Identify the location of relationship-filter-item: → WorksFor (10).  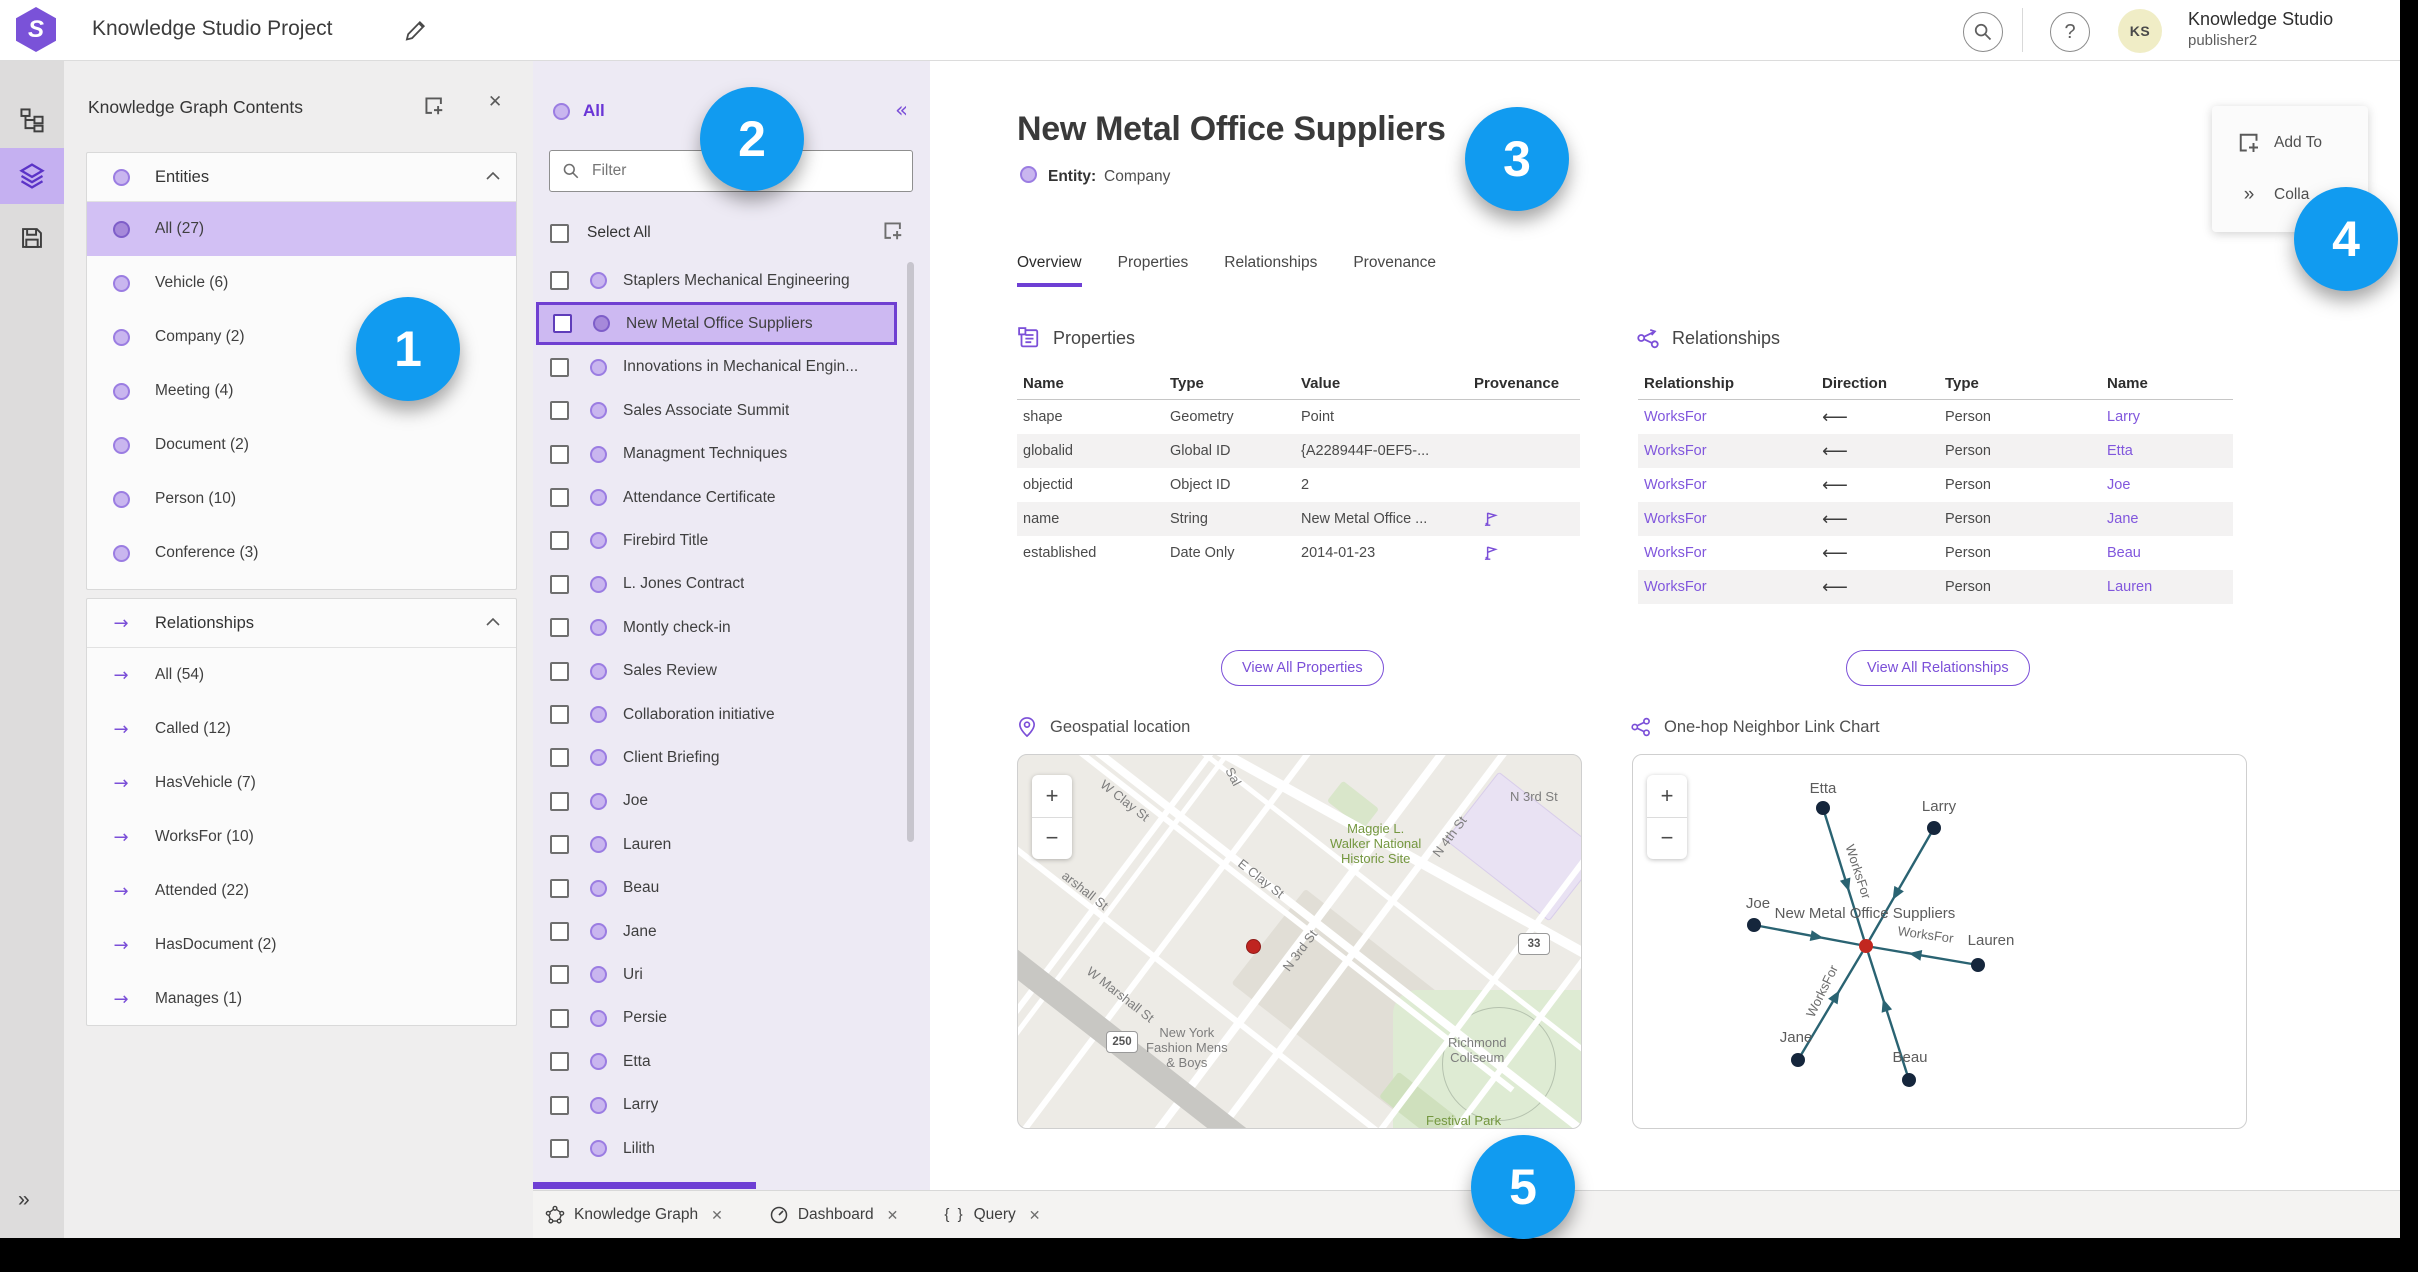
(301, 837).